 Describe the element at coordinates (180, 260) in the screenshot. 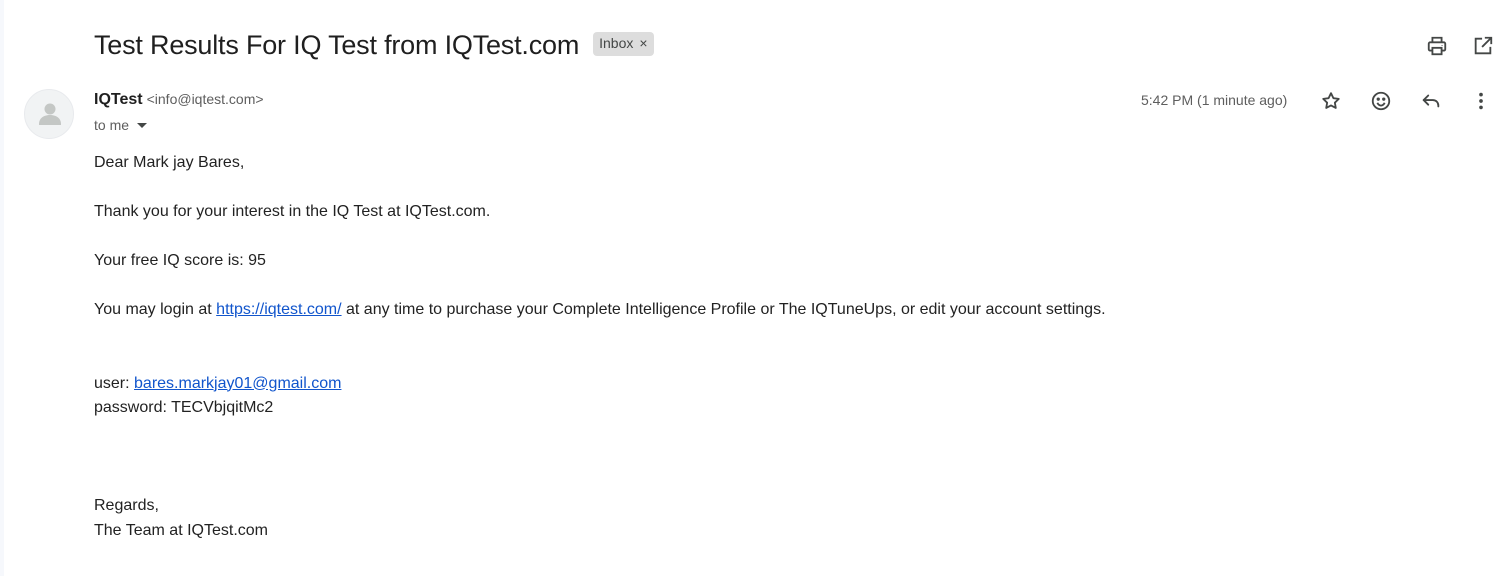

I see `score-text: Your free IQ score is: 95` at that location.